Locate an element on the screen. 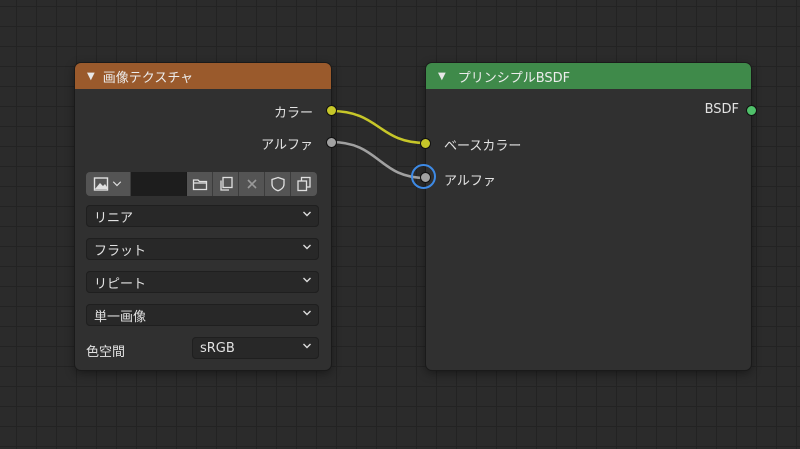 The image size is (800, 449). unlink-icon is located at coordinates (251, 184).